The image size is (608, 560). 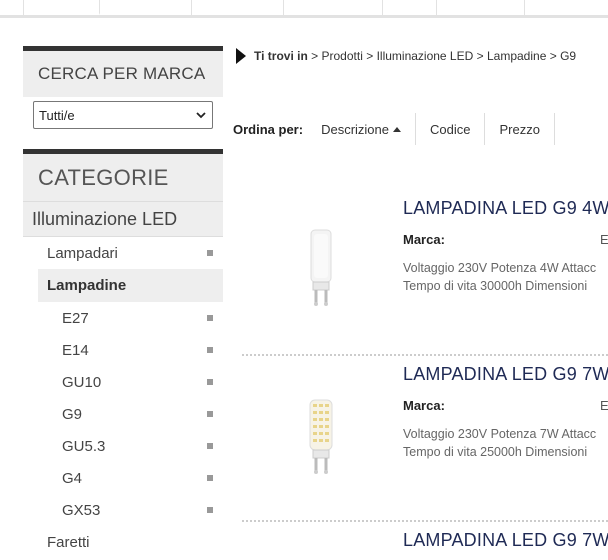 What do you see at coordinates (500, 434) in the screenshot?
I see `product-desc-line: Voltaggio 230V Potenza 7W Attacc` at bounding box center [500, 434].